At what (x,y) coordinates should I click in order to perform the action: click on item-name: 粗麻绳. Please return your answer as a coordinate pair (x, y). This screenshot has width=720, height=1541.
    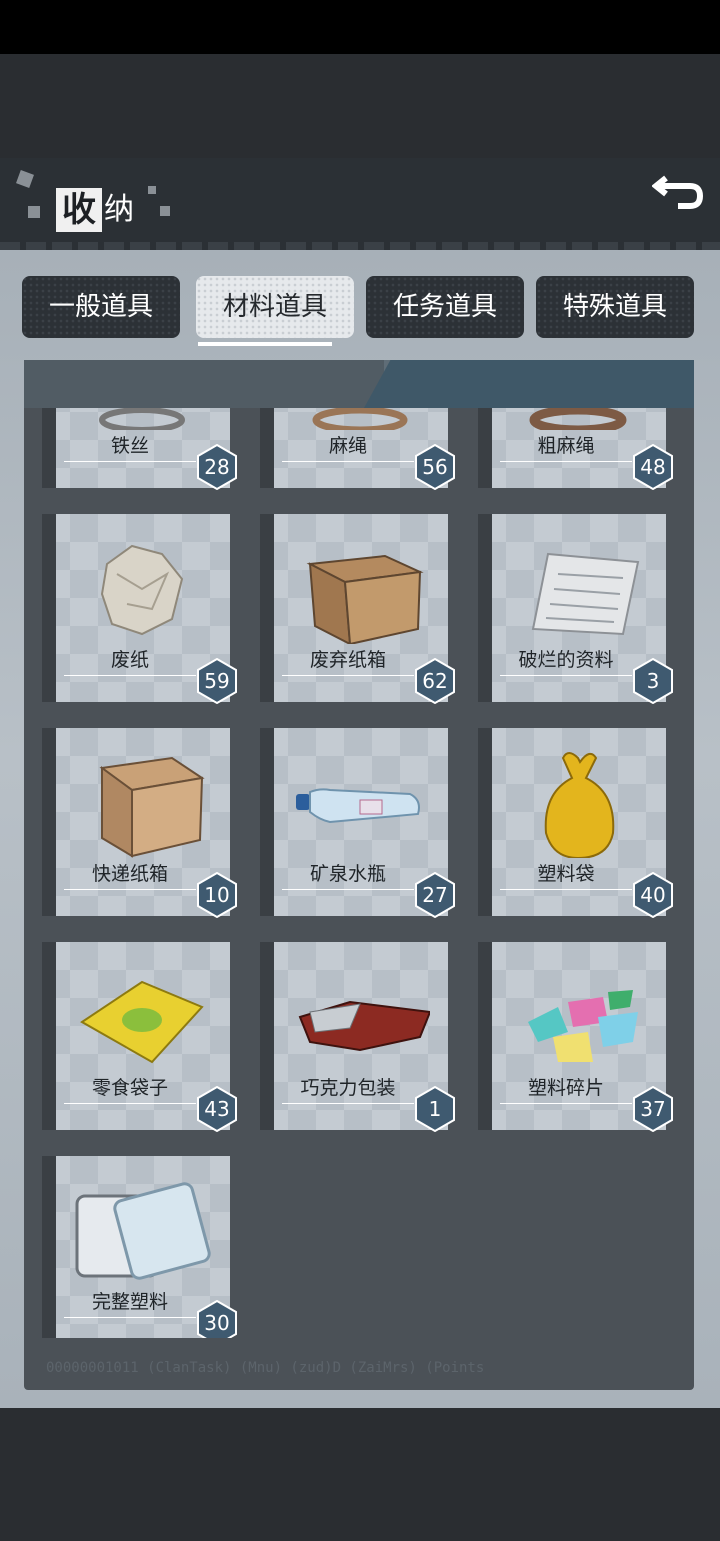
    Looking at the image, I should click on (566, 446).